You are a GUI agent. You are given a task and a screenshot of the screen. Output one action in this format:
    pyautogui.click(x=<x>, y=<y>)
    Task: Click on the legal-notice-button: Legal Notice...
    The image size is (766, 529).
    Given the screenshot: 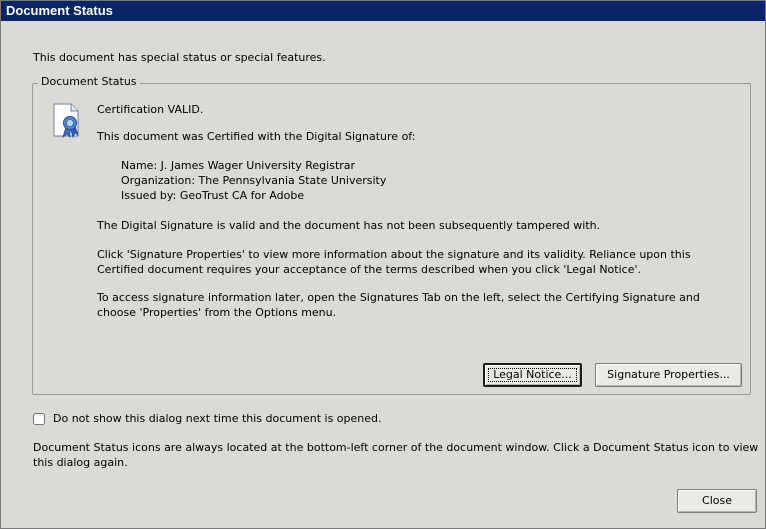 What is the action you would take?
    pyautogui.click(x=532, y=375)
    